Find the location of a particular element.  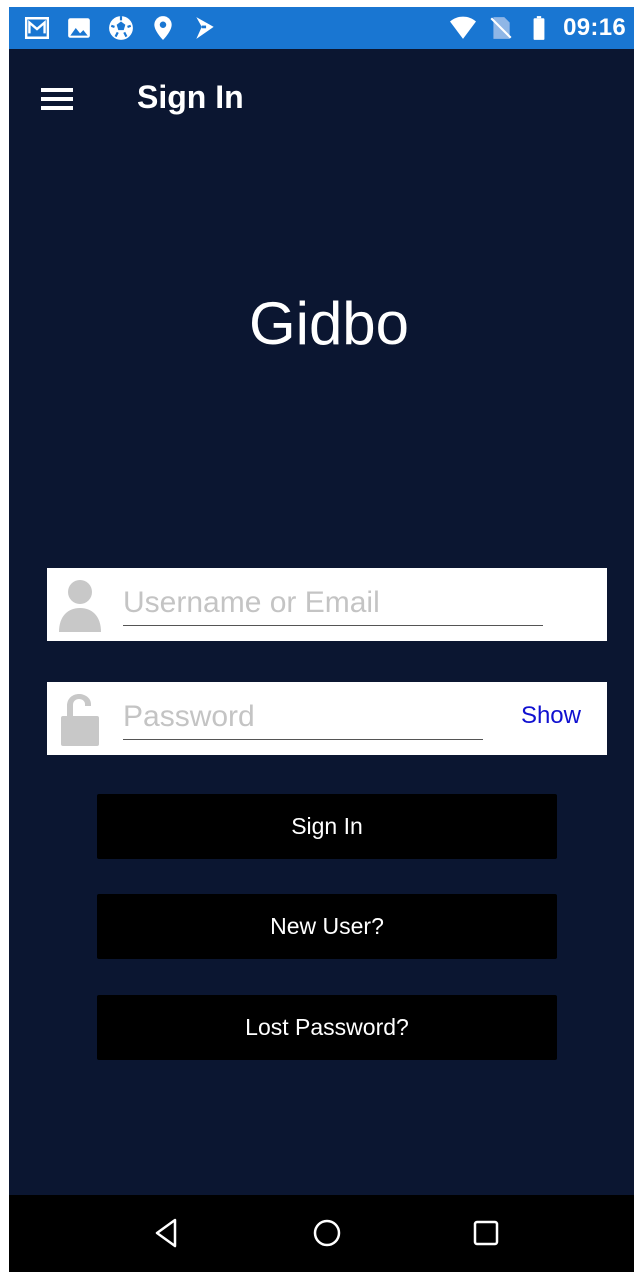

status-system: 09:16 is located at coordinates (537, 28).